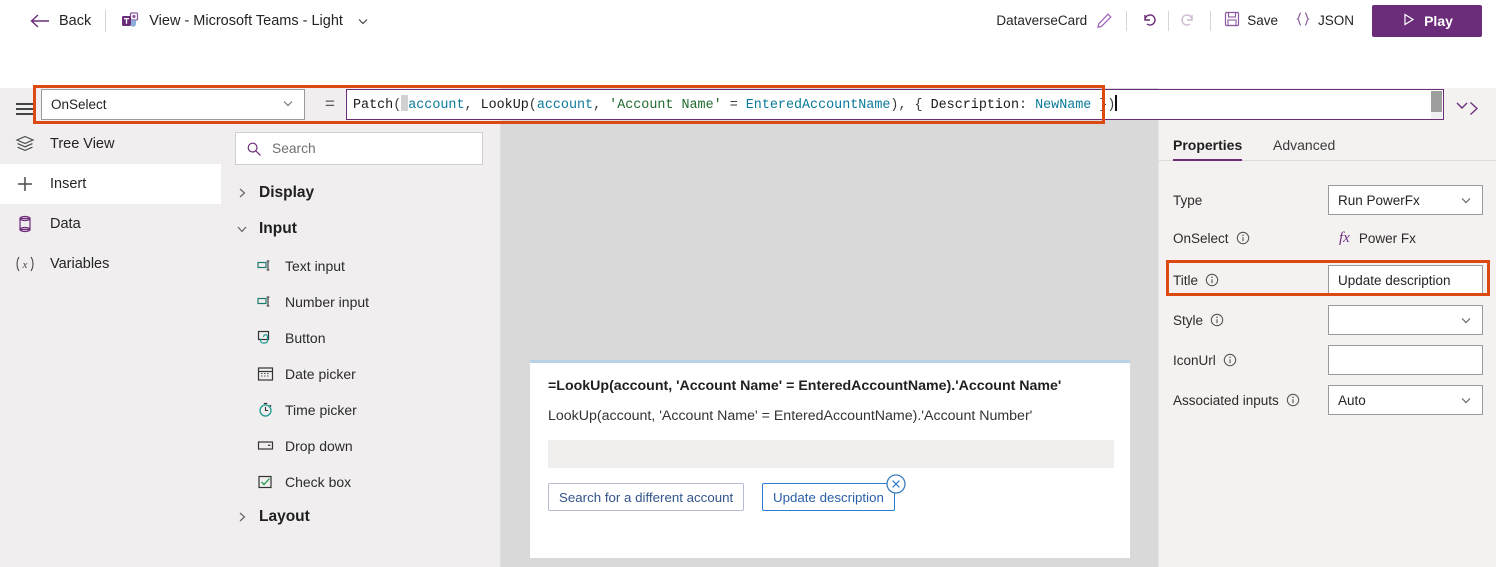 This screenshot has height=567, width=1496. I want to click on property-row-title: Title Update description, so click(1327, 280).